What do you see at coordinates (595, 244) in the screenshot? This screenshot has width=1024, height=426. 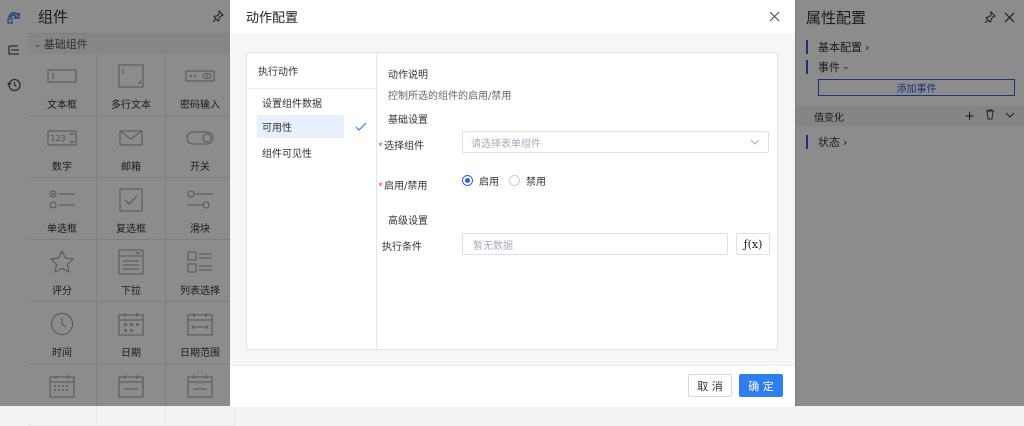 I see `condition-input: 暂无数据` at bounding box center [595, 244].